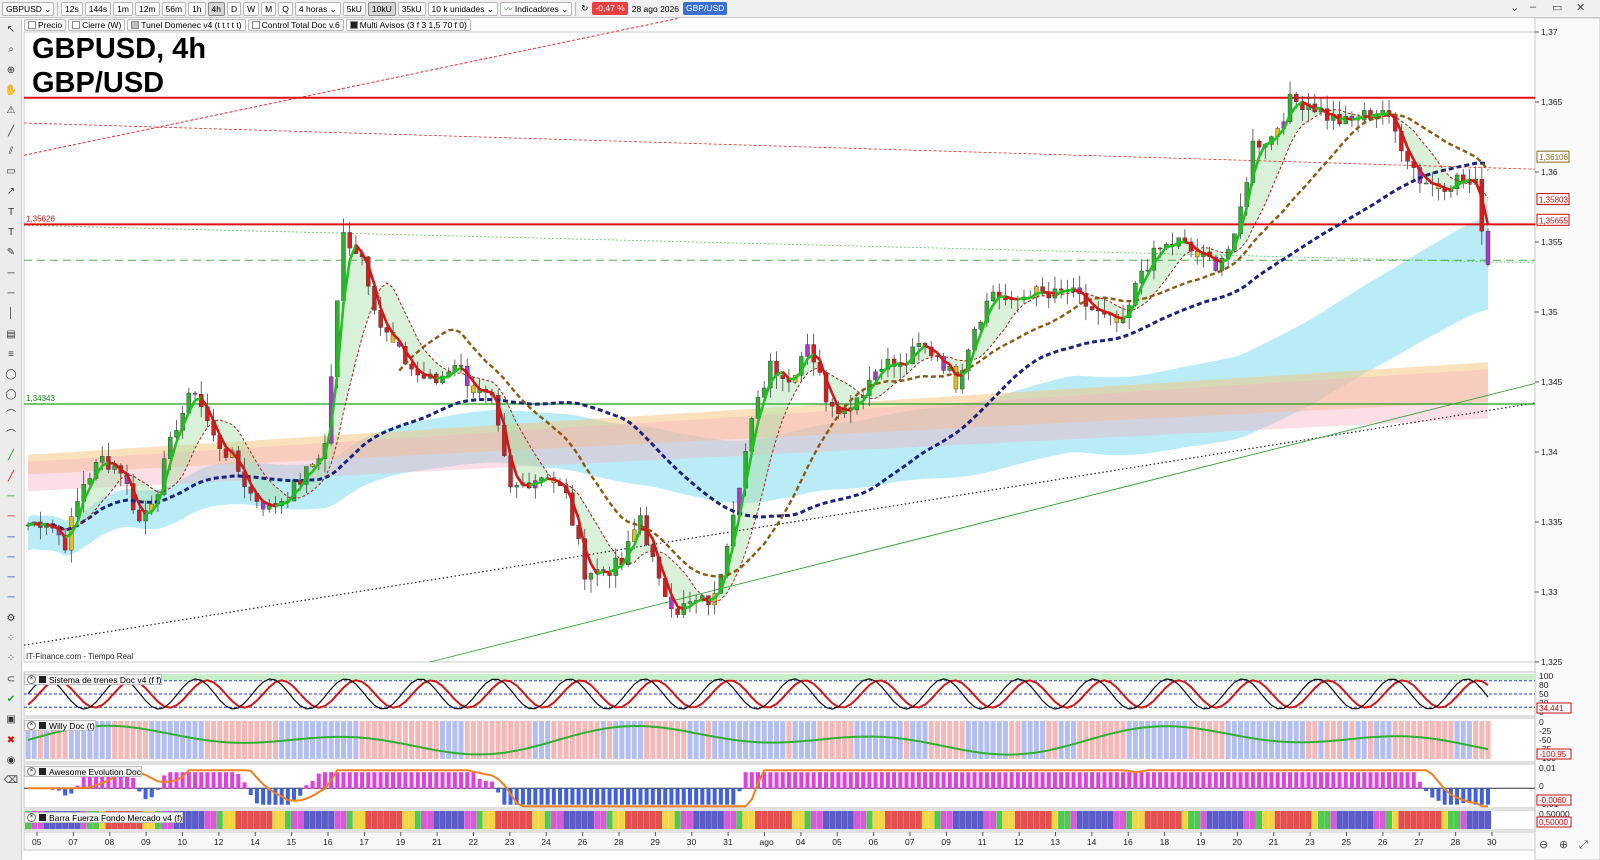 The height and width of the screenshot is (860, 1600). What do you see at coordinates (146, 842) in the screenshot?
I see `time-tick-label: 09` at bounding box center [146, 842].